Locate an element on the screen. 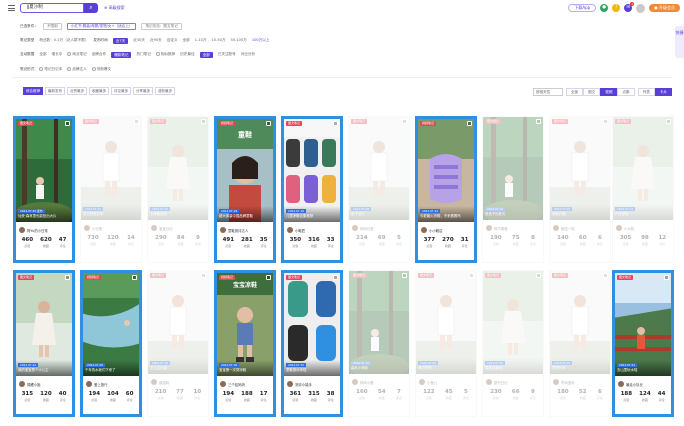  tab-most-shares: 分享最多 is located at coordinates (143, 91).